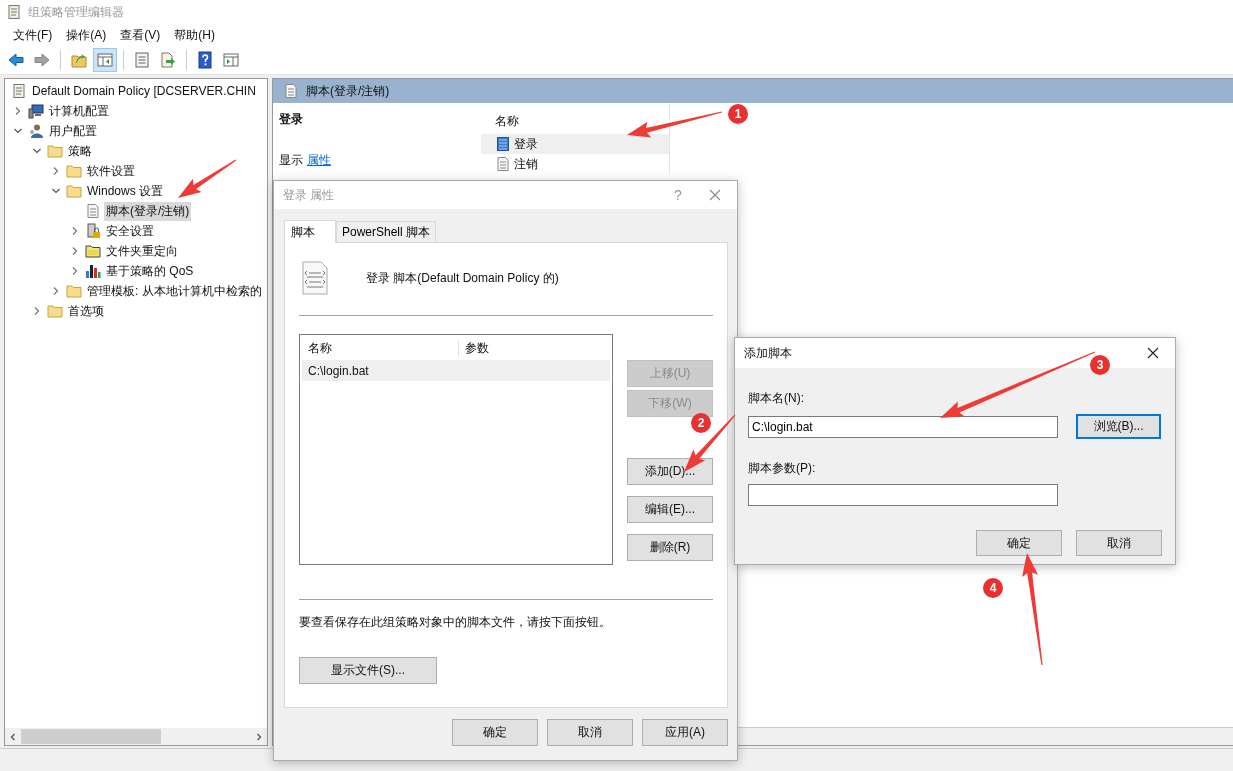  I want to click on dialog-button: 删除(R), so click(670, 547).